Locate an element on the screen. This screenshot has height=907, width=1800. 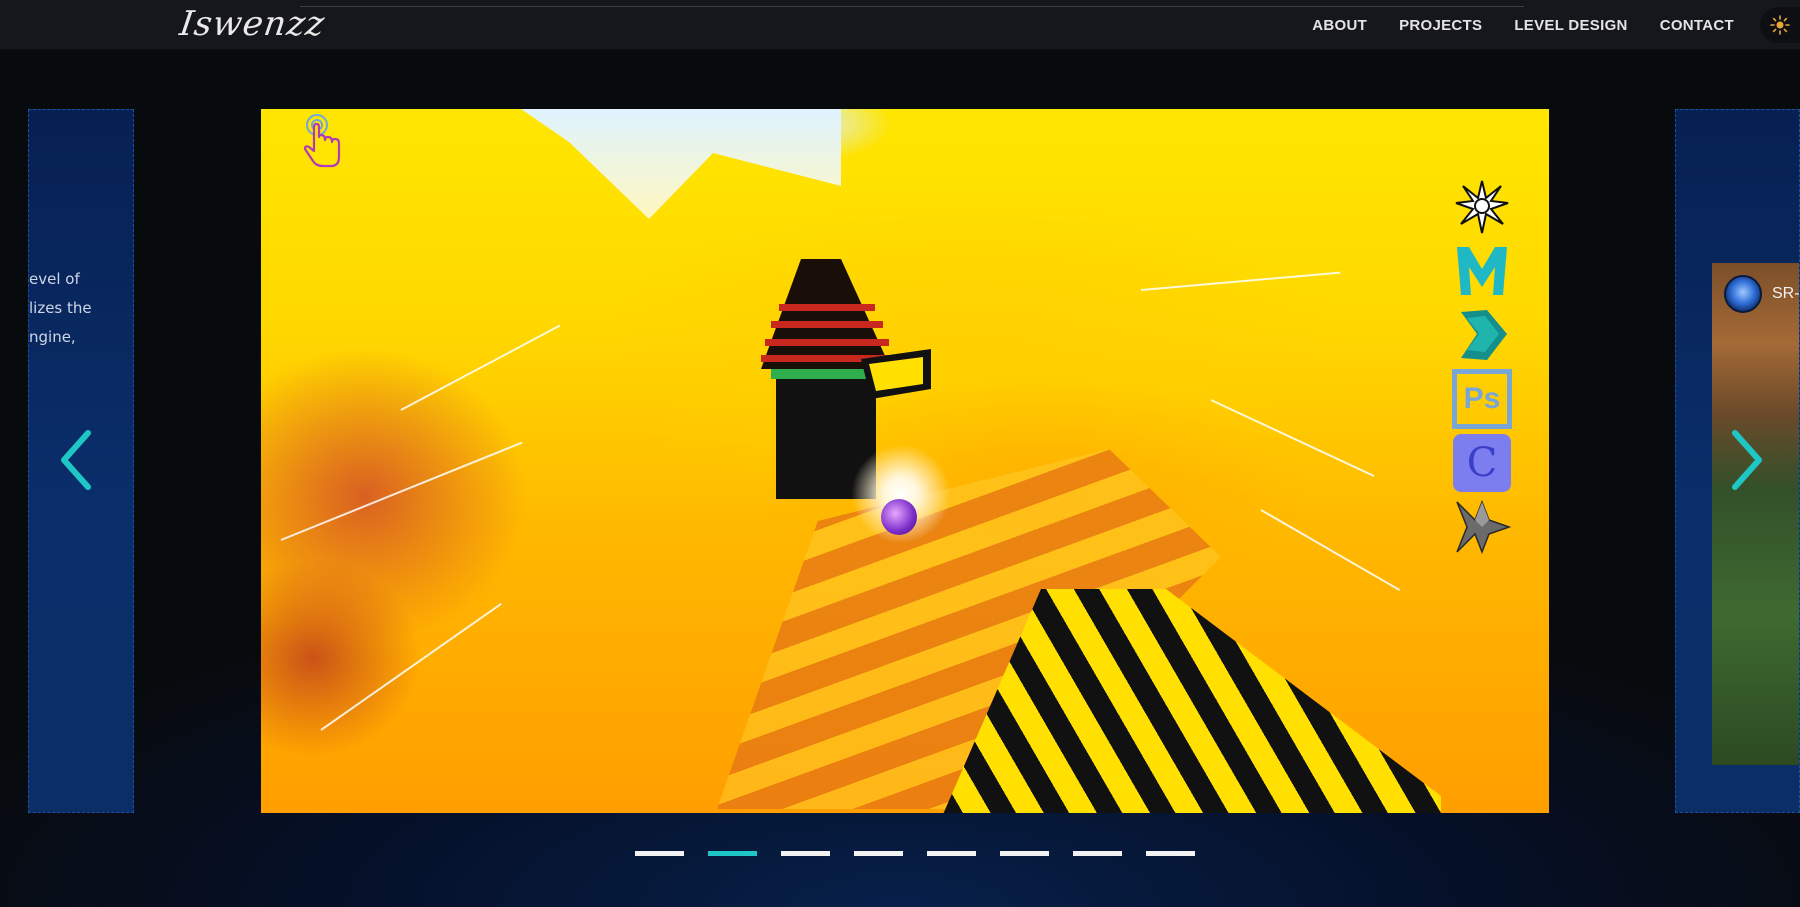
chevron-left-icon is located at coordinates (76, 460).